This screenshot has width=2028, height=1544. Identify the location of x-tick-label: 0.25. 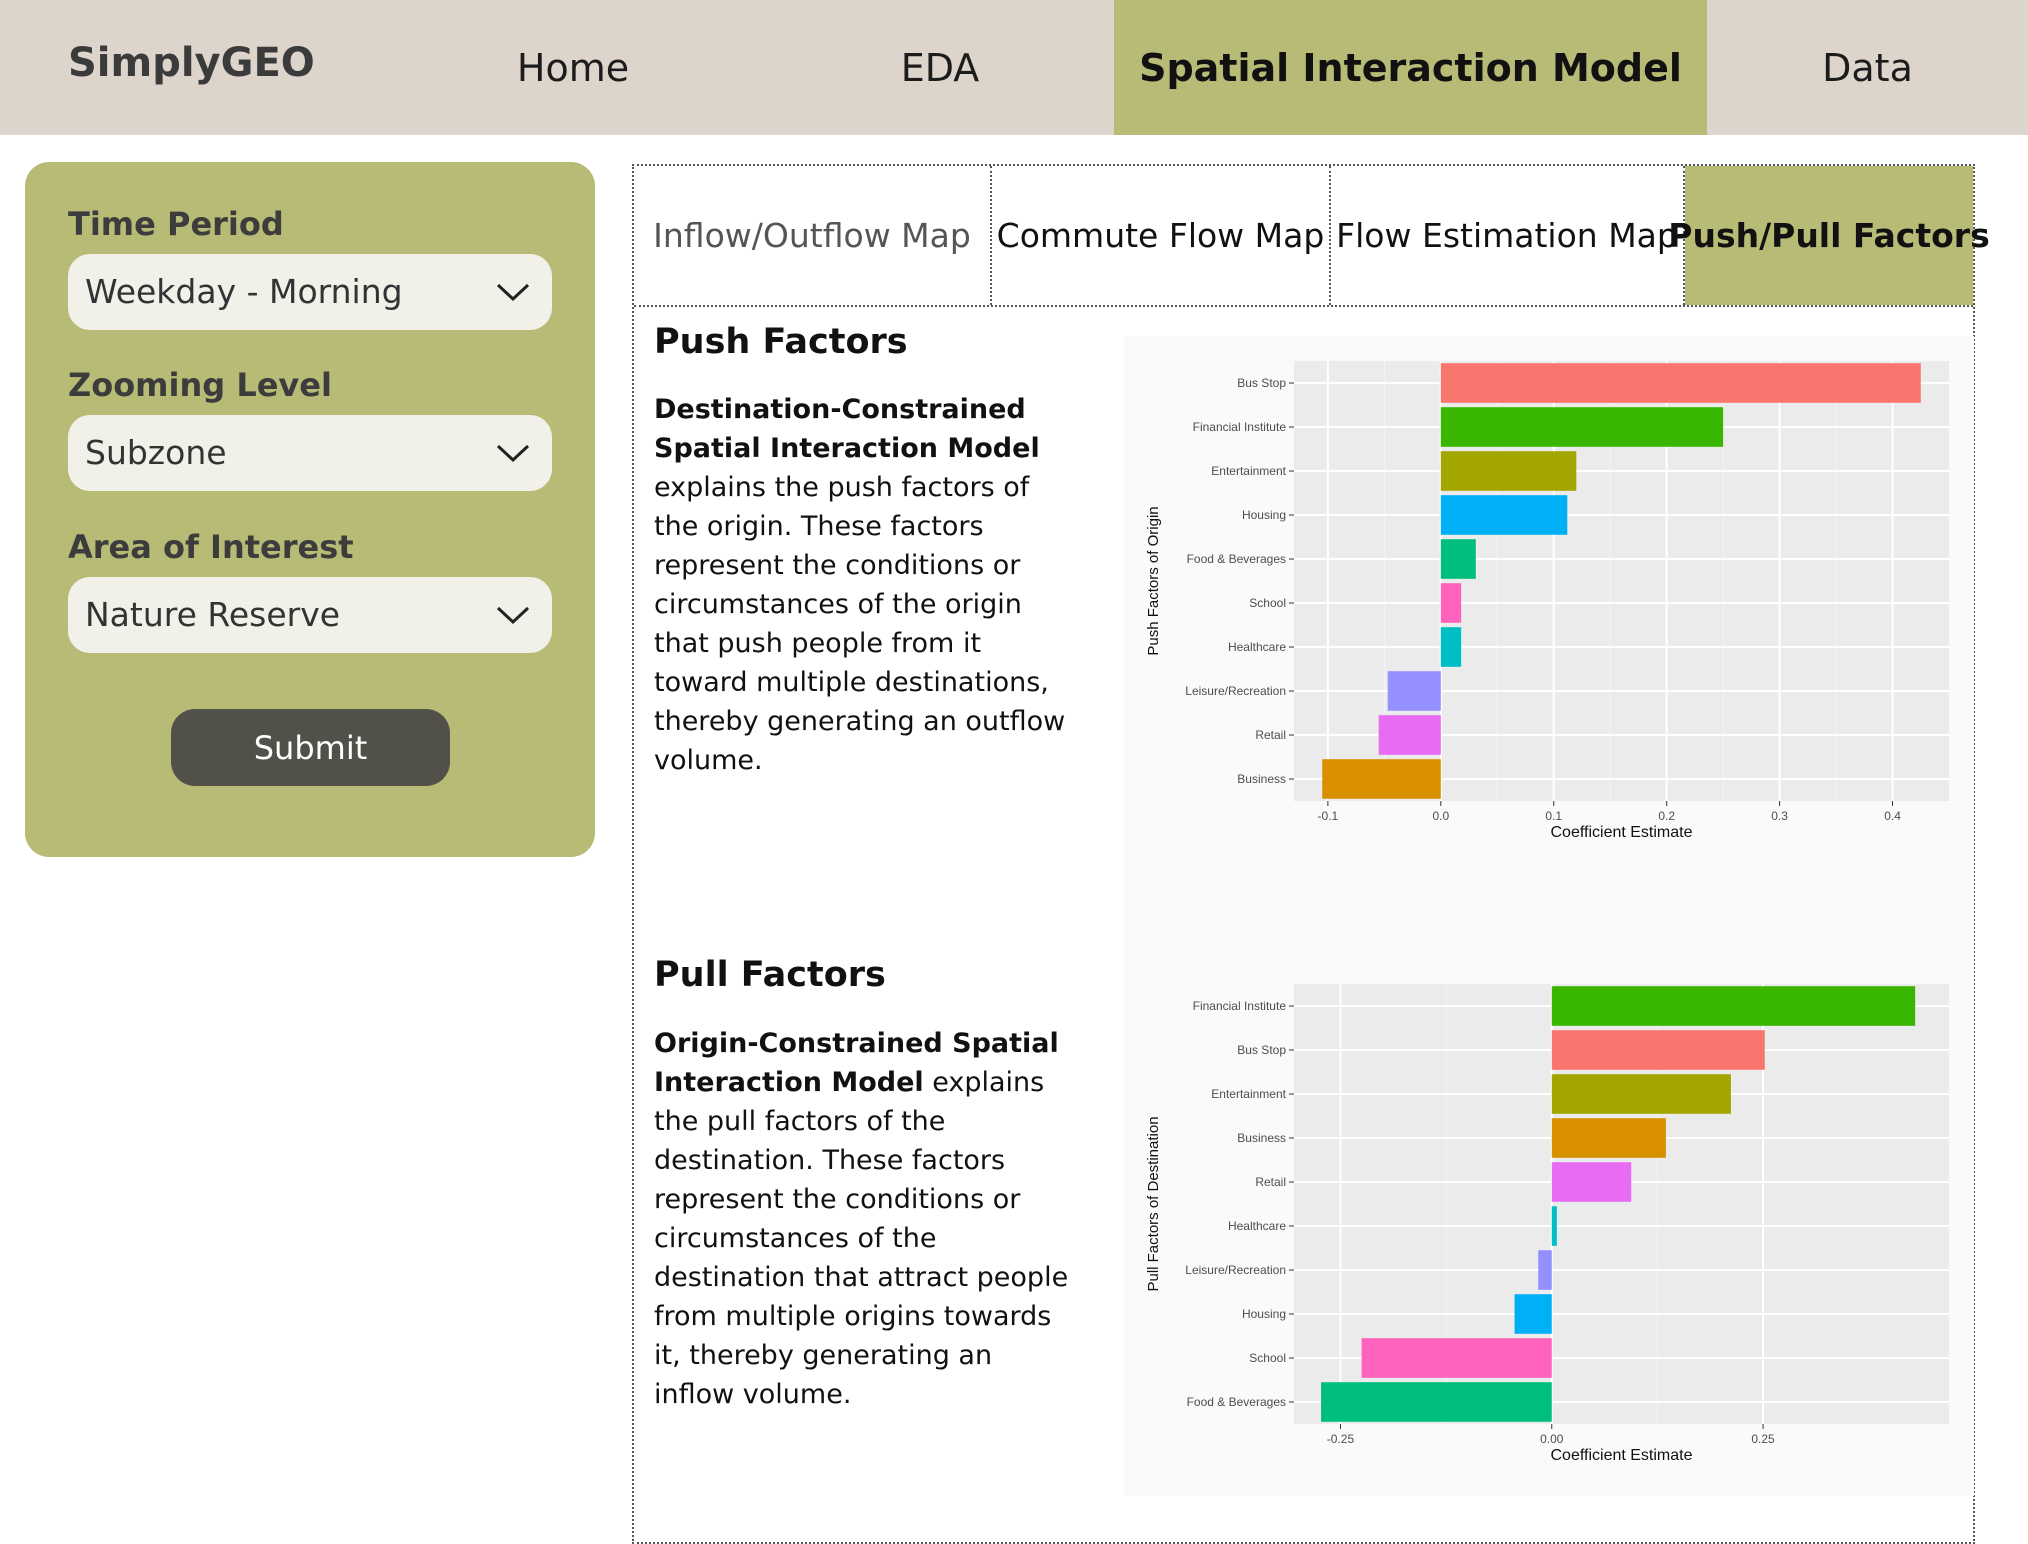
(1763, 1439).